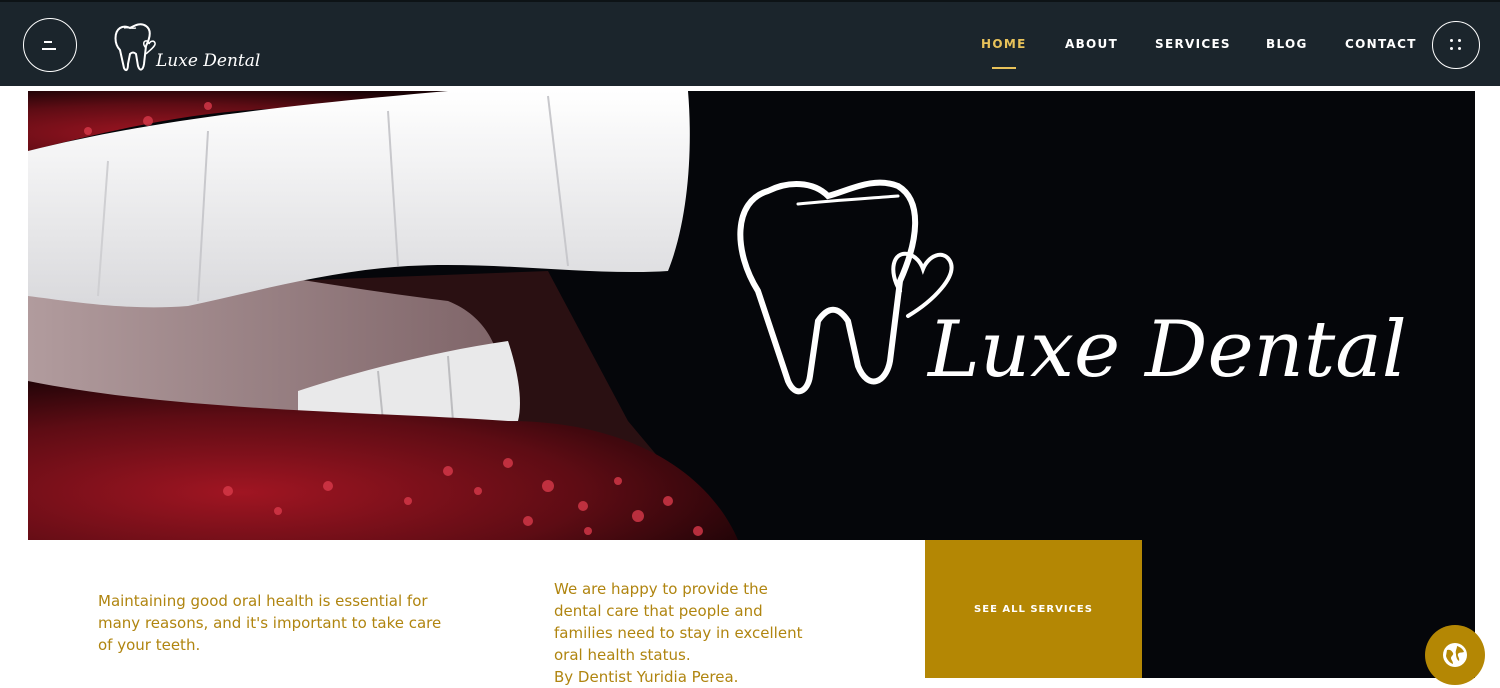  Describe the element at coordinates (661, 589) in the screenshot. I see `quote-line: We are happy to provide the` at that location.